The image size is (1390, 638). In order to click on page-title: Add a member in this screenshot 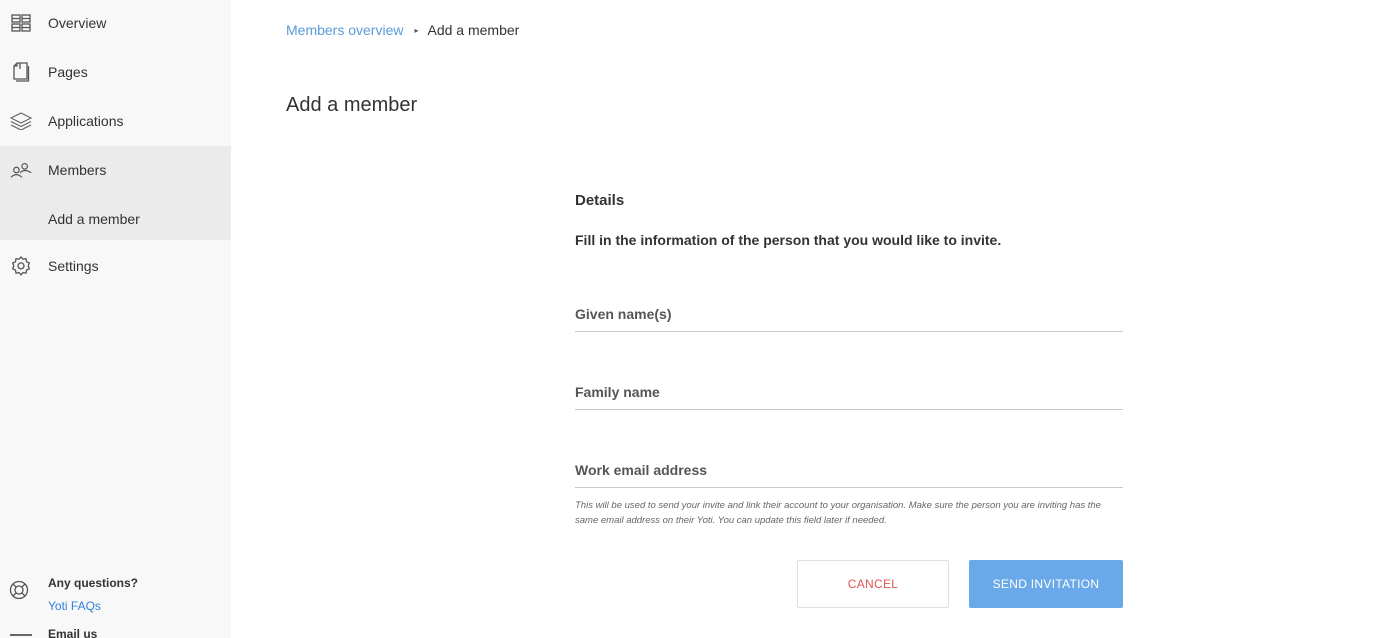, I will do `click(352, 105)`.